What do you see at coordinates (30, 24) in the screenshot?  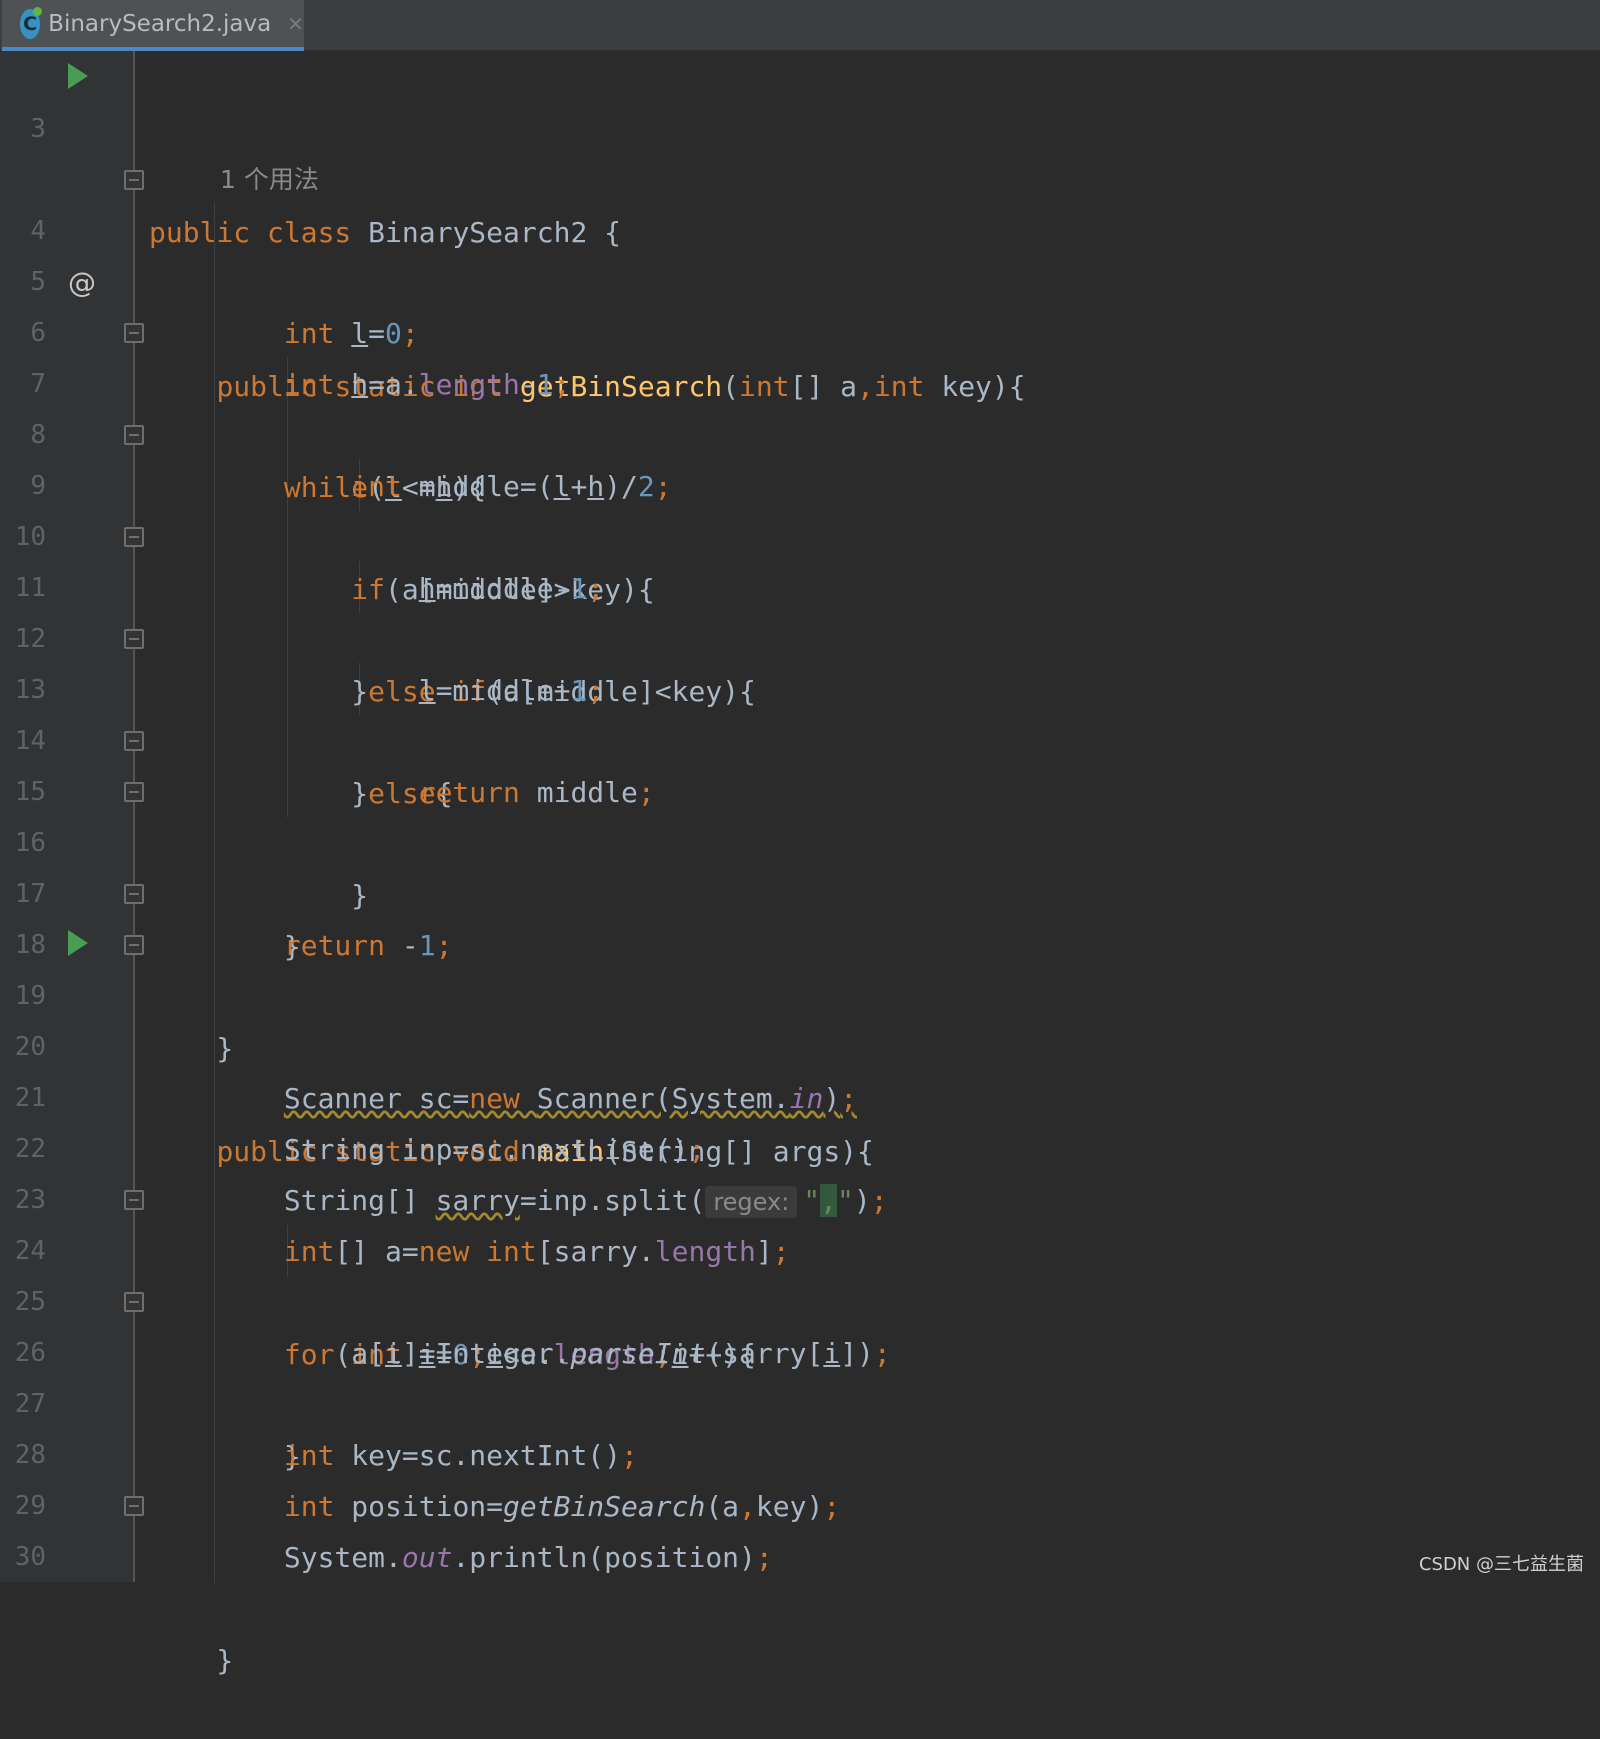 I see `java-class-icon: C` at bounding box center [30, 24].